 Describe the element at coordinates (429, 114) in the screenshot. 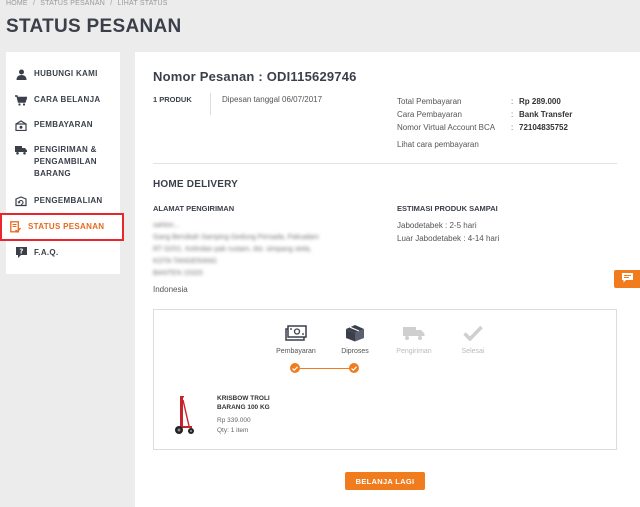

I see `payment-method-label: Cara Pembayaran` at that location.